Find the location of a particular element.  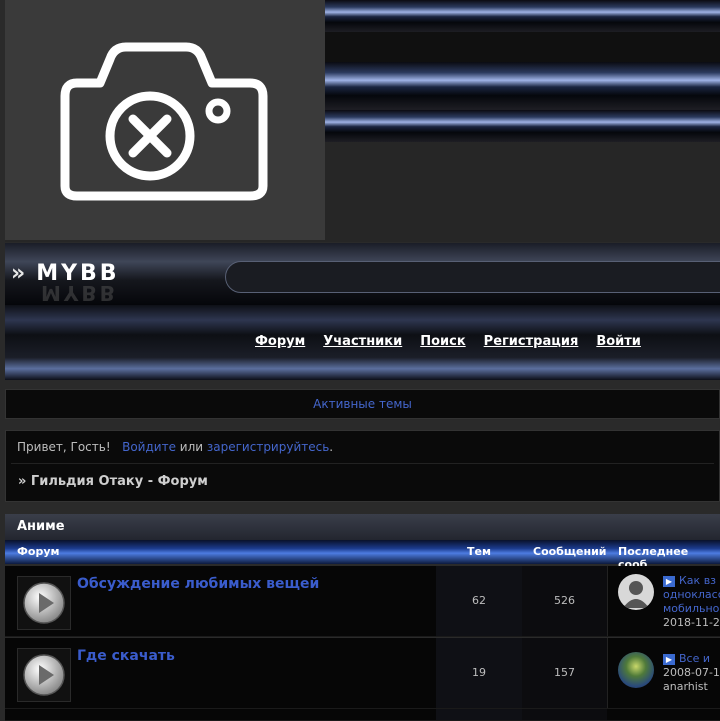

last-post-date: 2008-07-1 is located at coordinates (691, 672).